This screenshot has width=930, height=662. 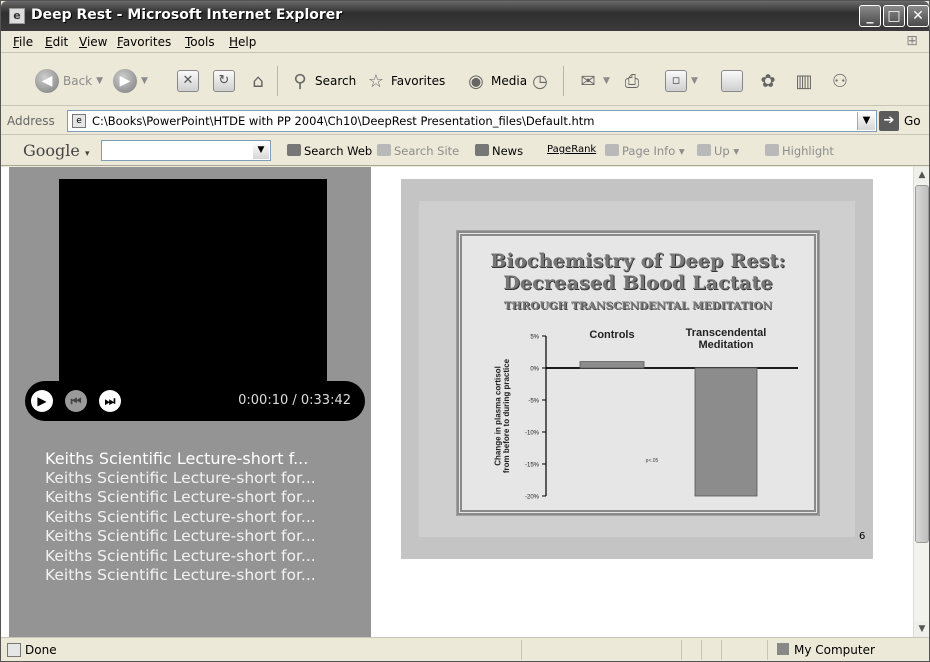 I want to click on slide-title-line1: Biochemistry of Deep Rest:, so click(x=638, y=261).